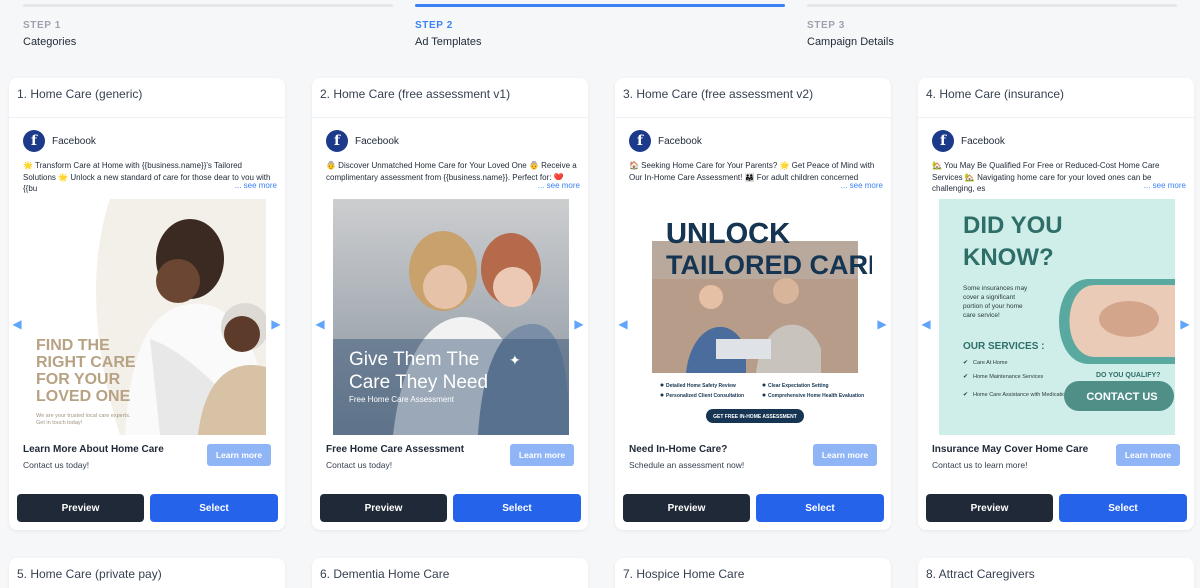 This screenshot has width=1200, height=588. Describe the element at coordinates (385, 574) in the screenshot. I see `card-title: 6. Dementia Home Care` at that location.